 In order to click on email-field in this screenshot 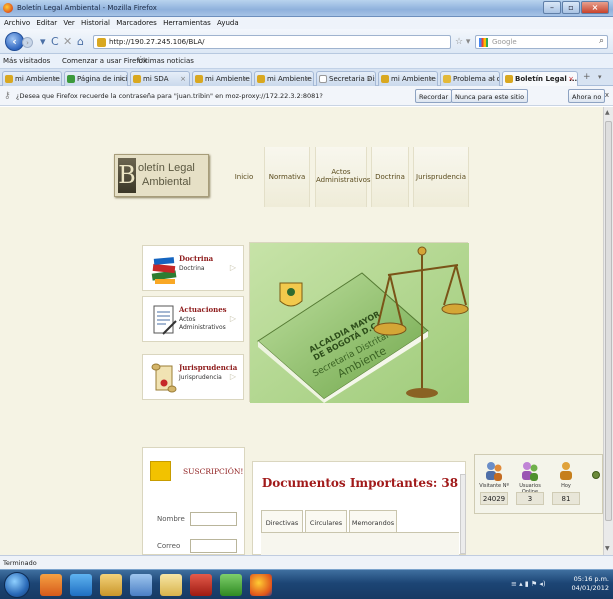, I will do `click(213, 546)`.